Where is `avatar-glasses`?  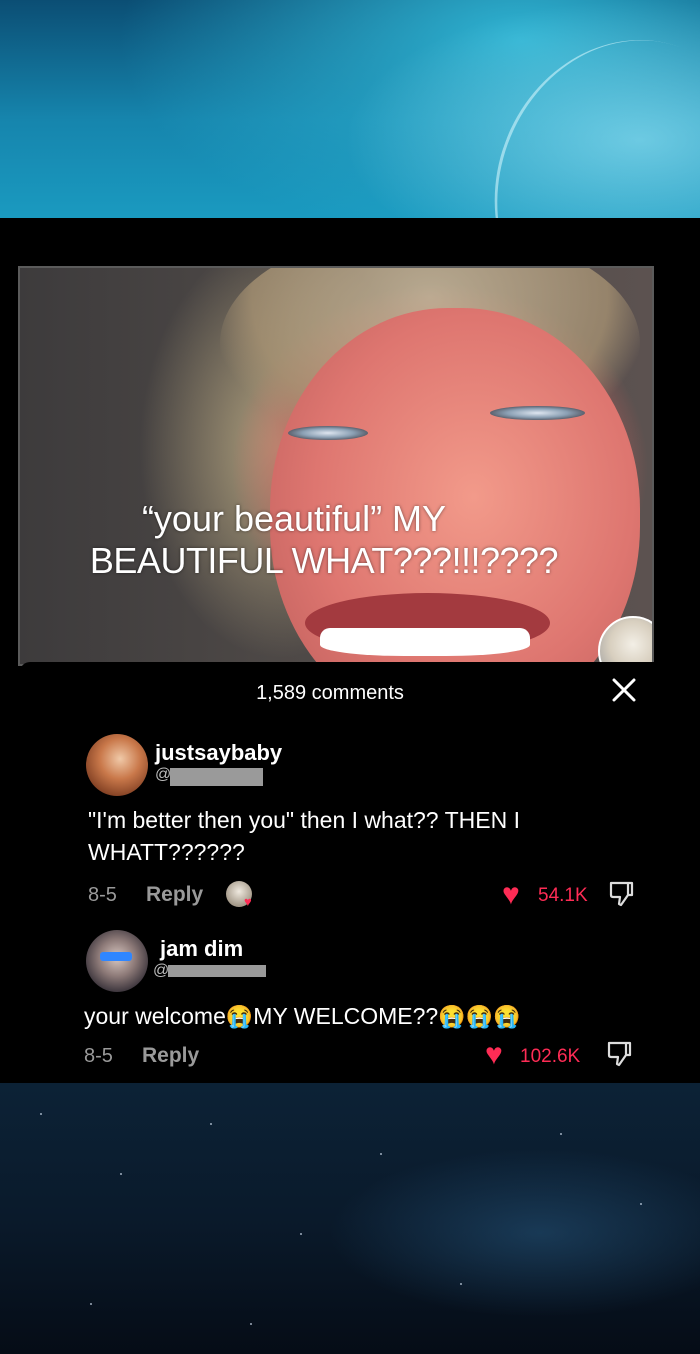
avatar-glasses is located at coordinates (116, 956).